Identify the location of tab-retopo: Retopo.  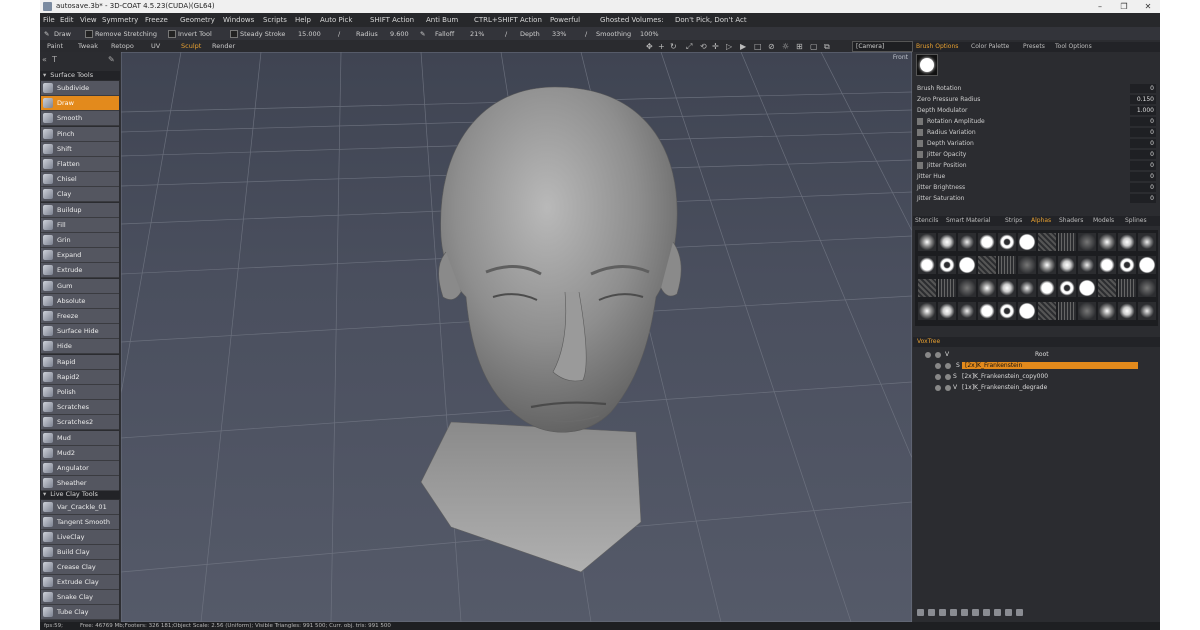
(122, 46).